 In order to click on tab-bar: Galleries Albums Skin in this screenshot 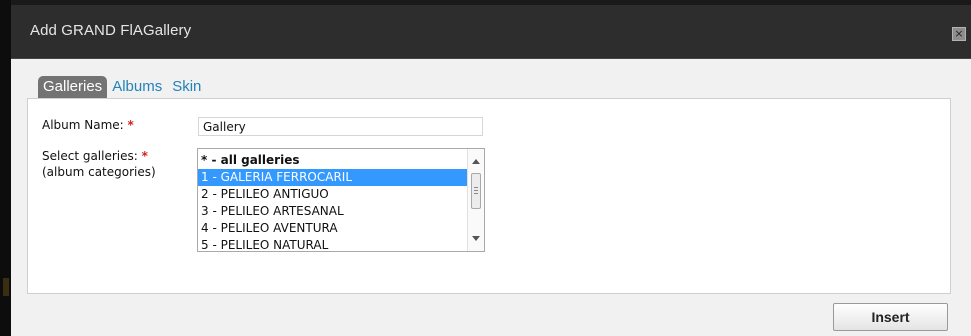, I will do `click(122, 87)`.